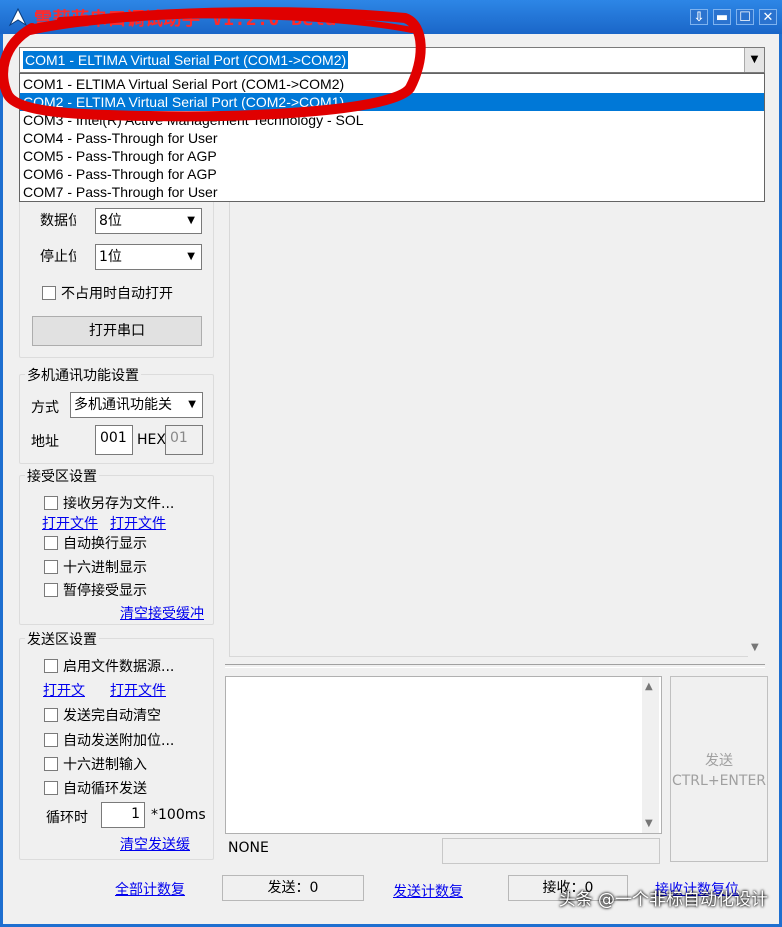 Image resolution: width=782 pixels, height=927 pixels. I want to click on send-button-shortcut: CTRL+ENTER, so click(719, 781).